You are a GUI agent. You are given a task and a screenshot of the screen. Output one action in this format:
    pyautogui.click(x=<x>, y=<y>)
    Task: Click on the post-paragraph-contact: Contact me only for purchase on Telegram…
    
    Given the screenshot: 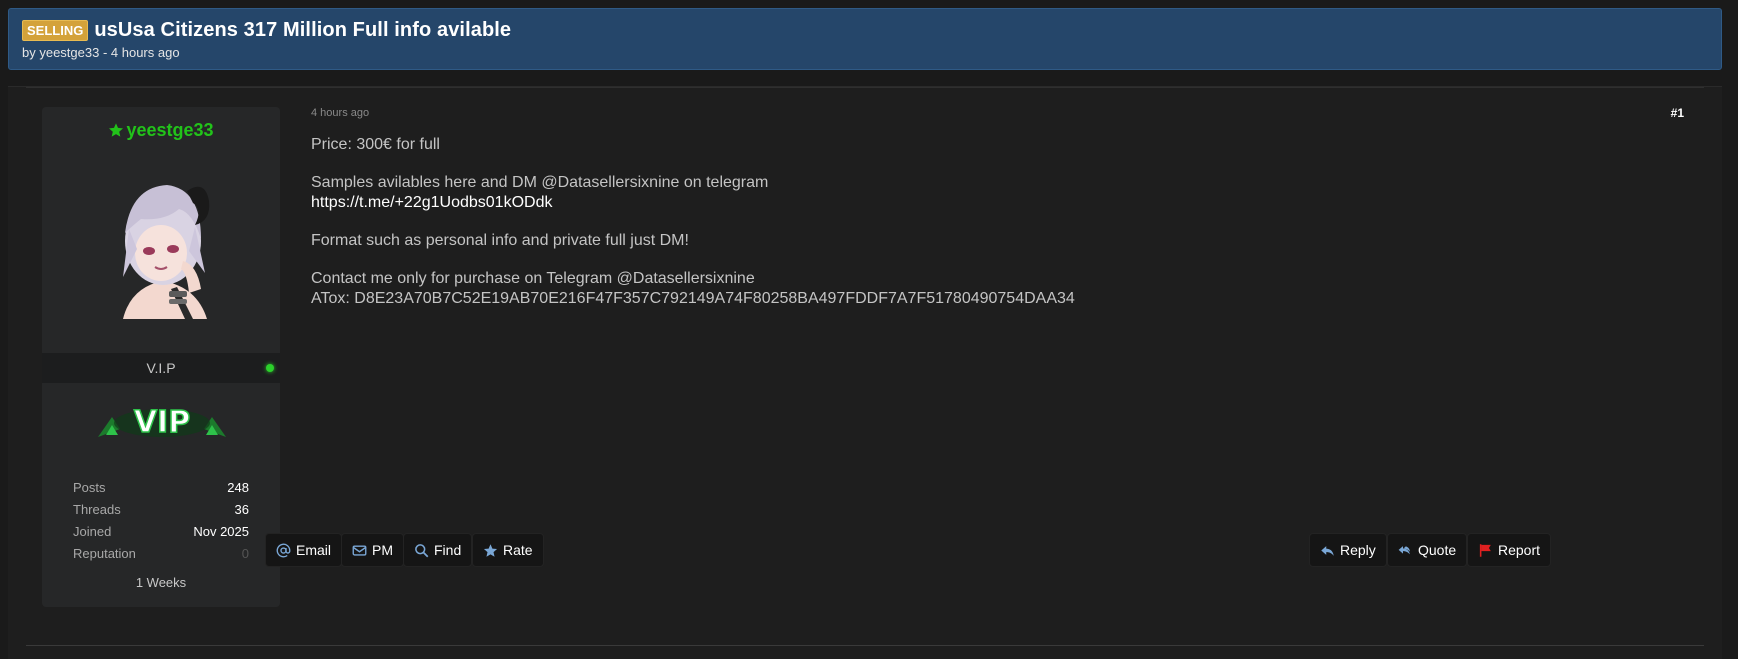 What is the action you would take?
    pyautogui.click(x=986, y=289)
    